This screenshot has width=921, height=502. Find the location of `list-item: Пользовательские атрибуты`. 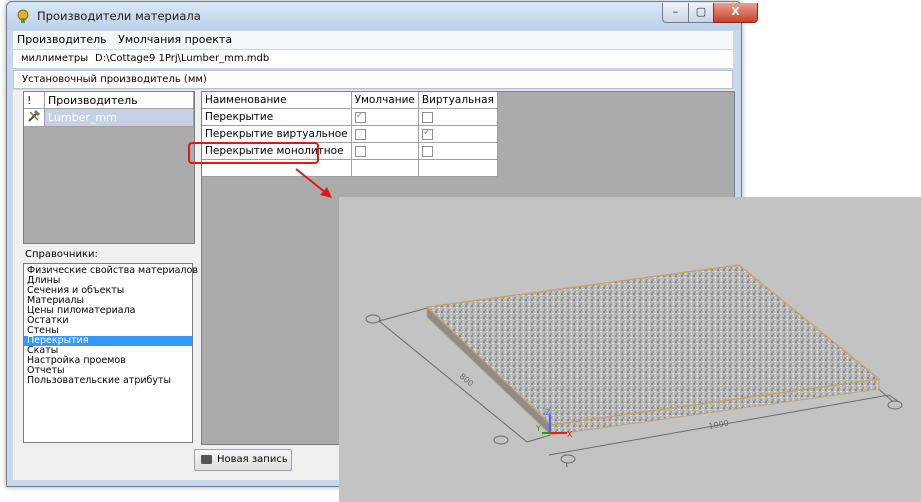

list-item: Пользовательские атрибуты is located at coordinates (108, 381).